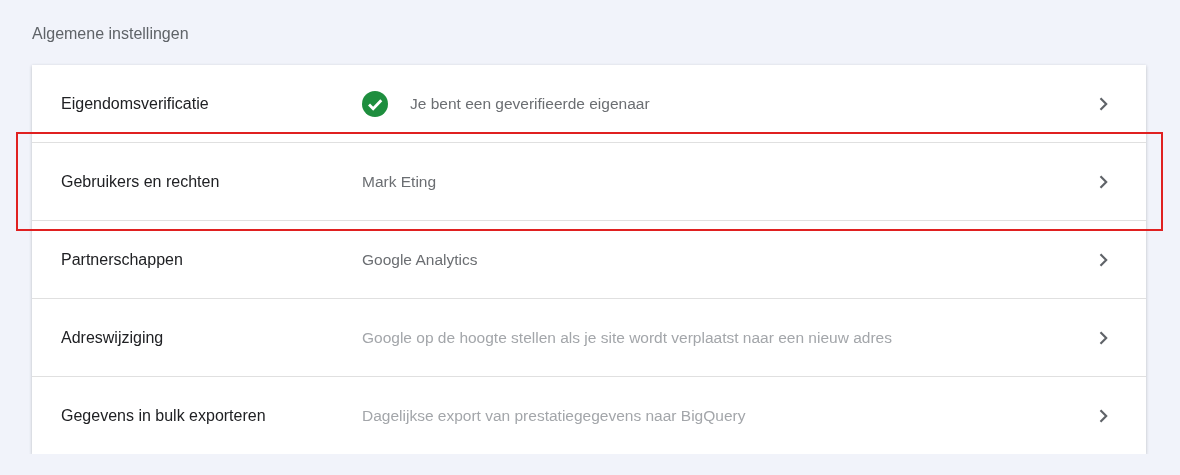 The image size is (1180, 475). I want to click on row-value: Je bent een geverifieerde eigenaar, so click(530, 103).